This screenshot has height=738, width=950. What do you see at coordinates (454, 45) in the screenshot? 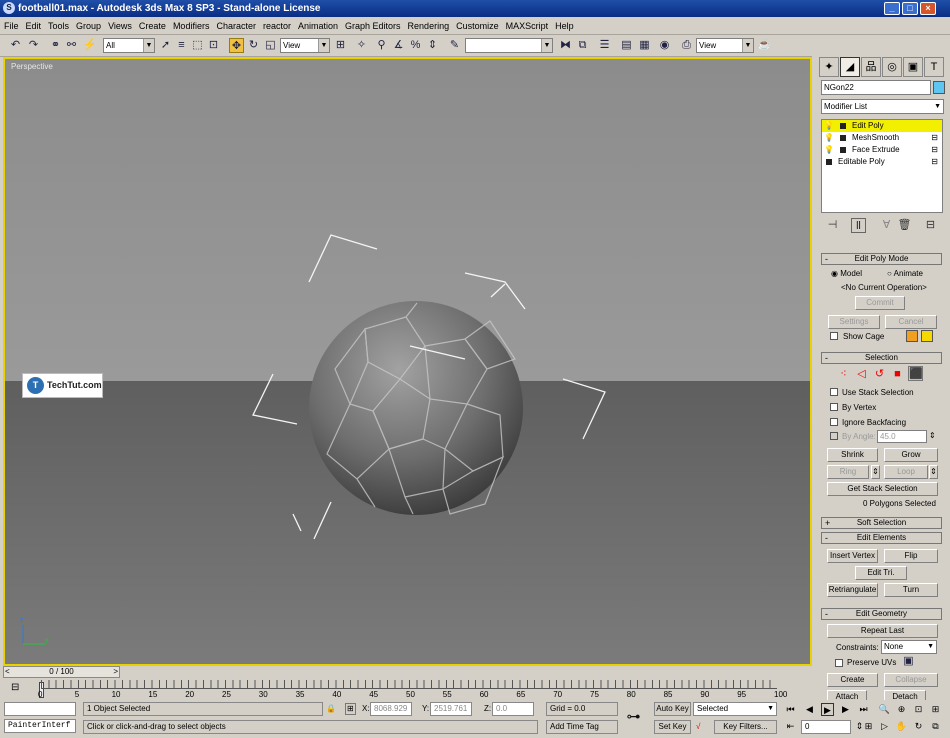
I see `edit-named-selections-icon: ✎` at bounding box center [454, 45].